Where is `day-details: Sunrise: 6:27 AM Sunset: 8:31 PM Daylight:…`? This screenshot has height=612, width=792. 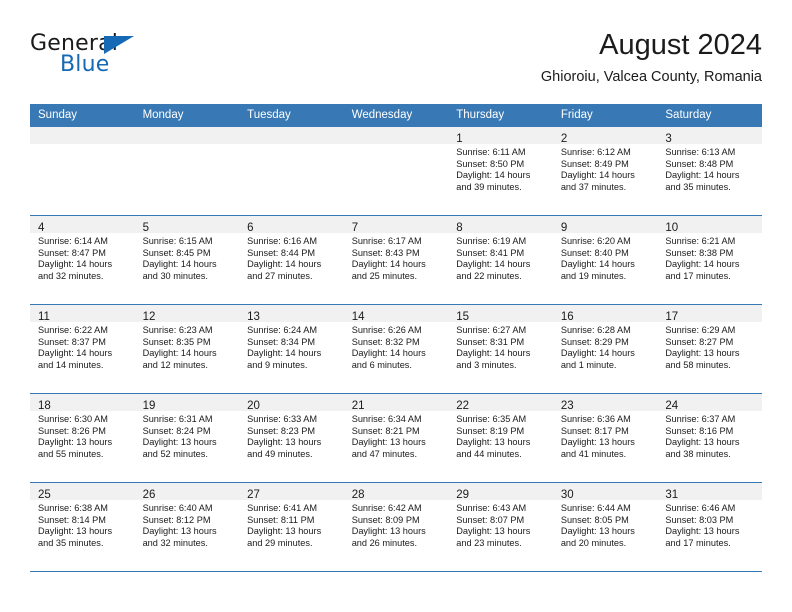 day-details: Sunrise: 6:27 AM Sunset: 8:31 PM Daylight:… is located at coordinates (500, 346).